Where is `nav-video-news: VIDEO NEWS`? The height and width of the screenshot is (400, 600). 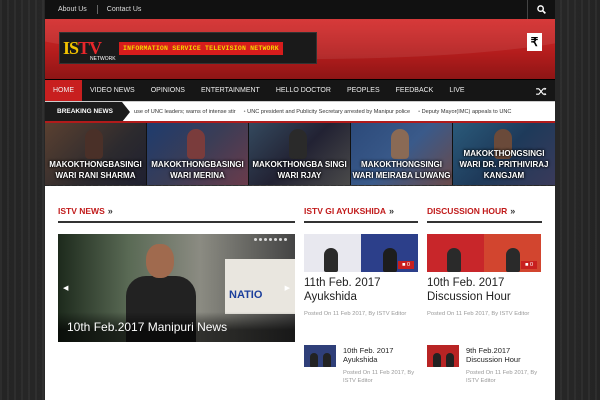 nav-video-news: VIDEO NEWS is located at coordinates (112, 90).